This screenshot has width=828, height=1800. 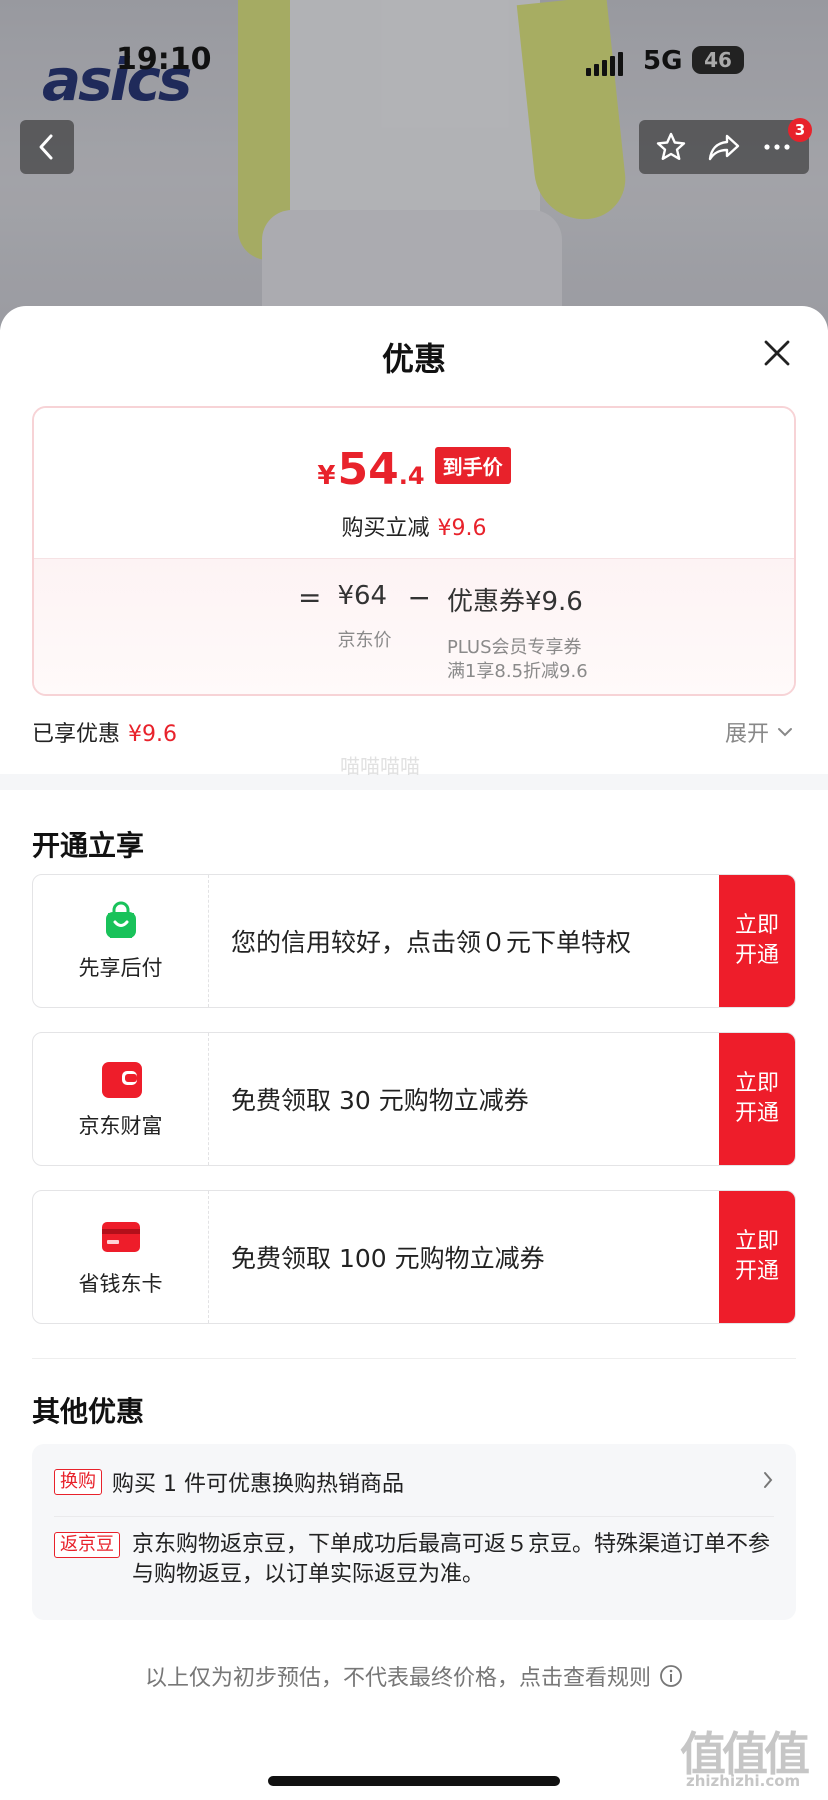 I want to click on wallet-icon, so click(x=121, y=1080).